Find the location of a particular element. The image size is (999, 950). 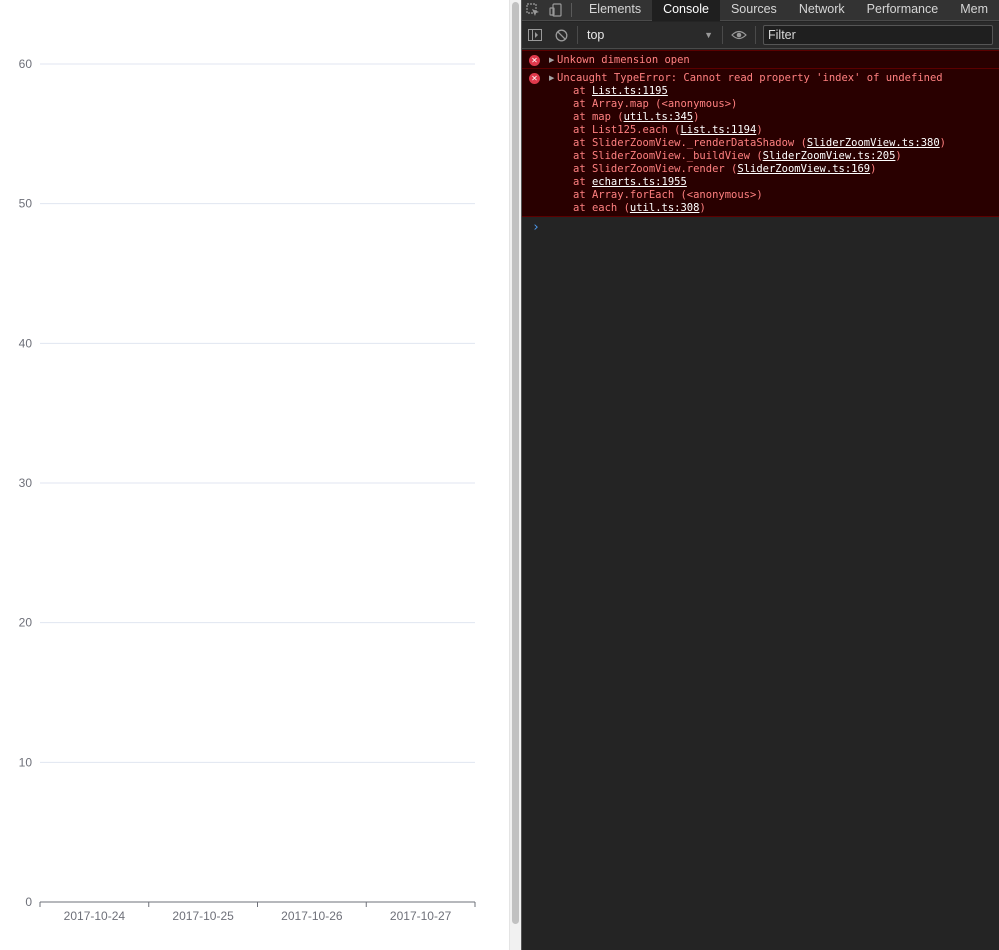

source-link: SliderZoomView.ts:380 is located at coordinates (873, 143).